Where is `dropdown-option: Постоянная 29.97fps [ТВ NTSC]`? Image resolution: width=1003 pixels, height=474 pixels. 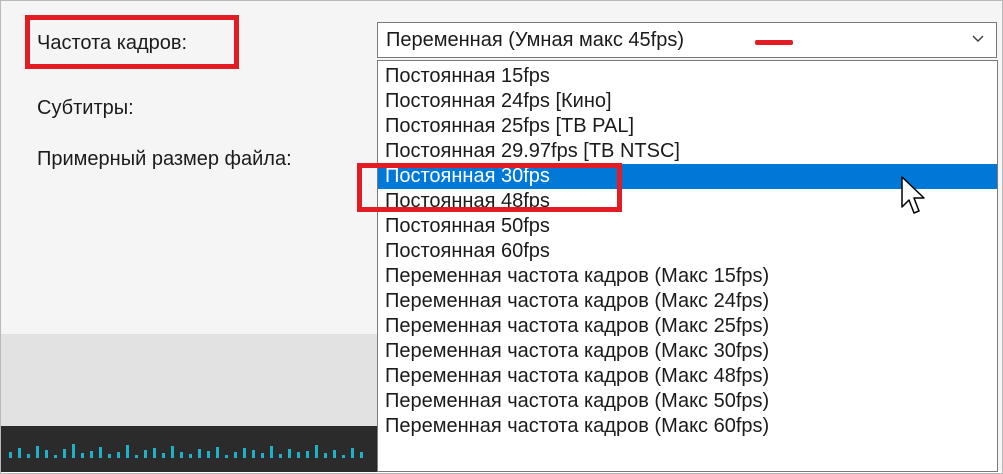 dropdown-option: Постоянная 29.97fps [ТВ NTSC] is located at coordinates (687, 151).